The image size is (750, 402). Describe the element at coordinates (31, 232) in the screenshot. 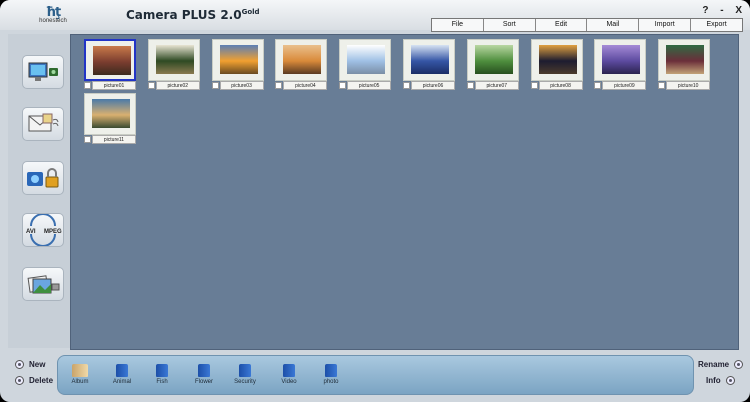

I see `avi-label: AVI` at that location.